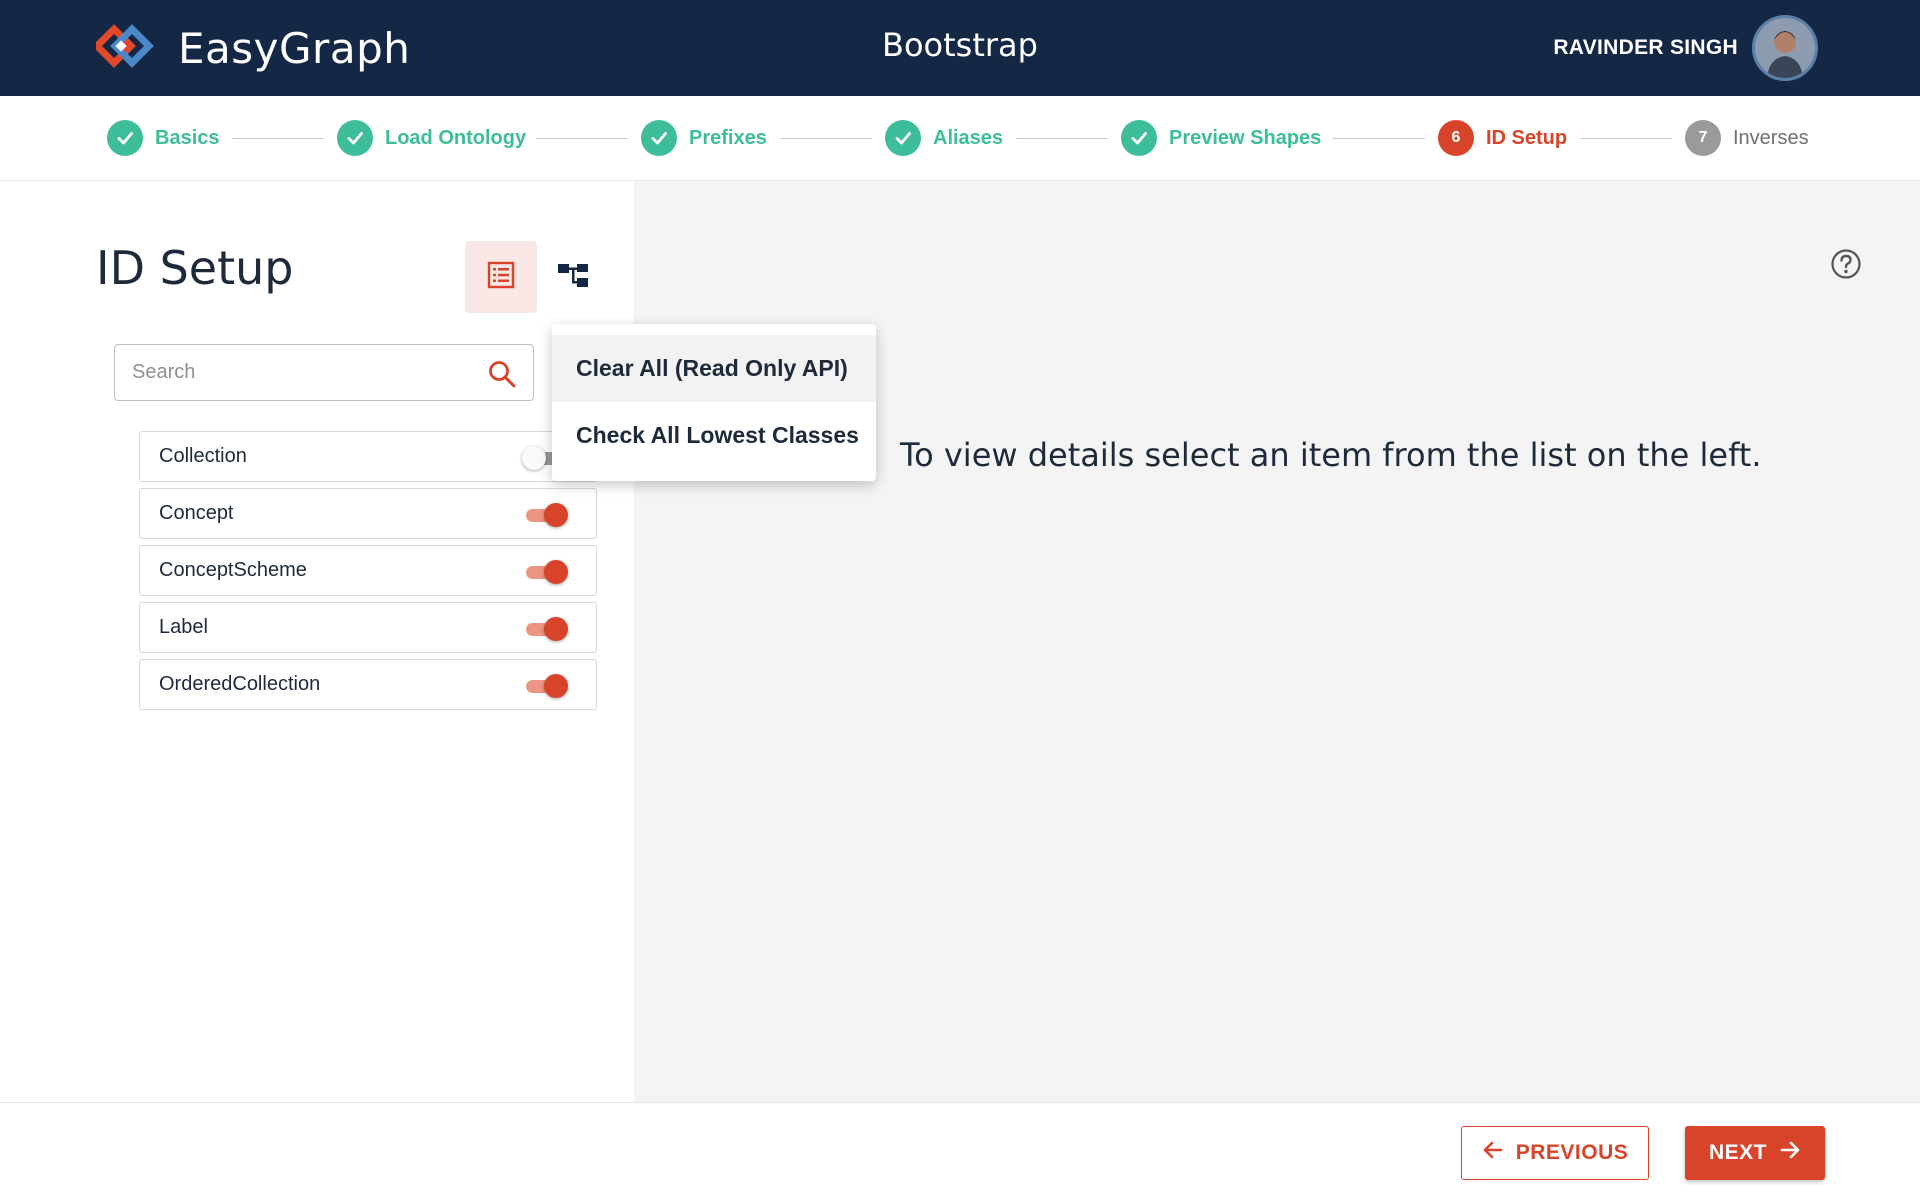 The image size is (1920, 1200). Describe the element at coordinates (968, 137) in the screenshot. I see `step-label: Aliases` at that location.